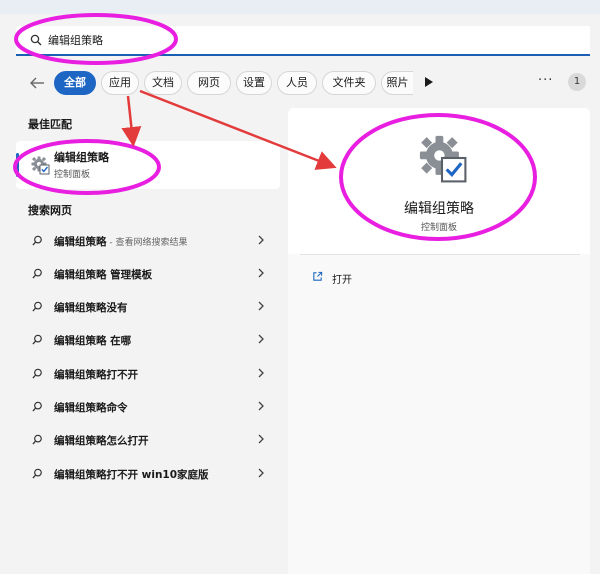 Image resolution: width=600 pixels, height=574 pixels. What do you see at coordinates (131, 121) in the screenshot?
I see `annotation-arrow-down` at bounding box center [131, 121].